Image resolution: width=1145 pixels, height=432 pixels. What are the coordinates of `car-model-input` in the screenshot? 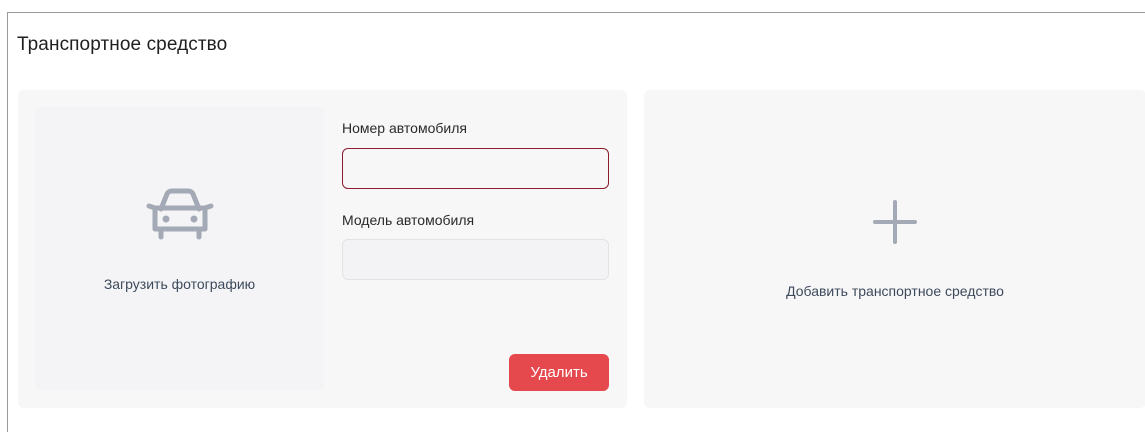 It's located at (475, 259).